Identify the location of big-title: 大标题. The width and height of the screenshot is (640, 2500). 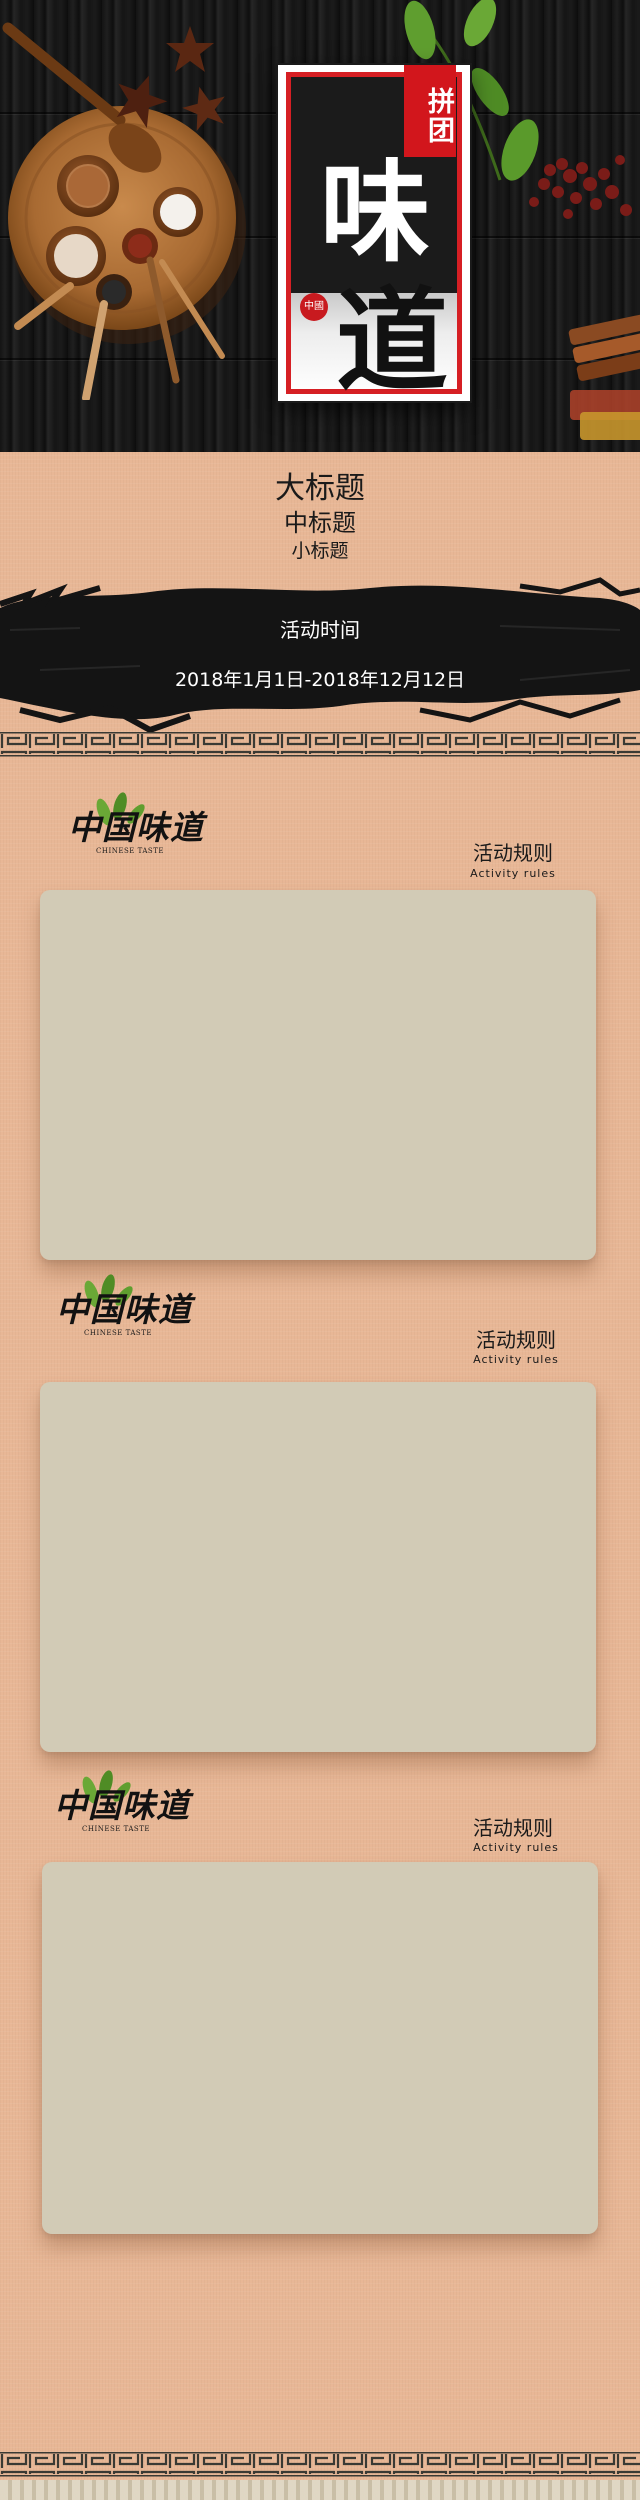
(320, 488).